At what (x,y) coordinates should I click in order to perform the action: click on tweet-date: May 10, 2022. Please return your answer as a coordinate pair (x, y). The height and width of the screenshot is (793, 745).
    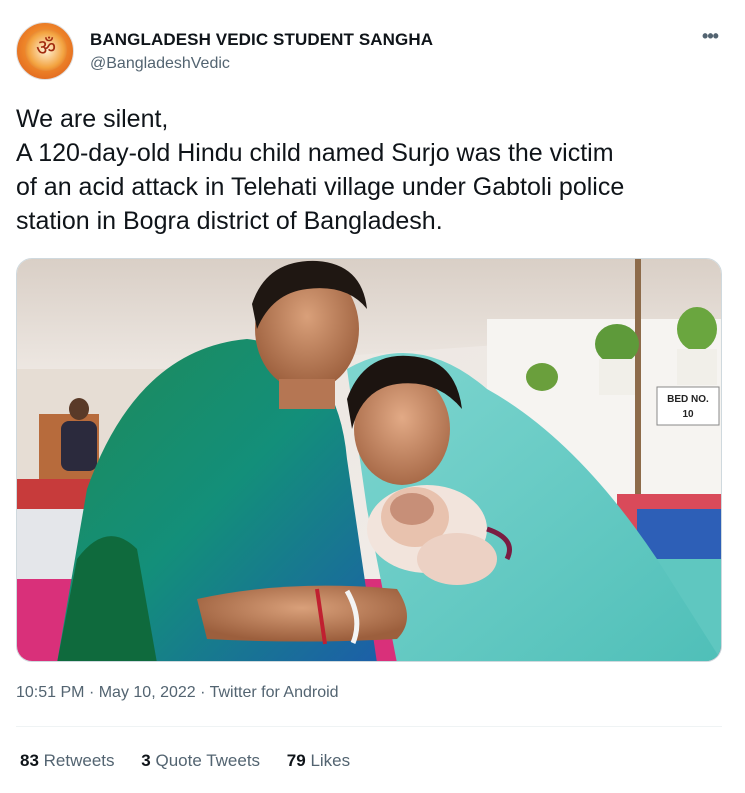
    Looking at the image, I should click on (147, 692).